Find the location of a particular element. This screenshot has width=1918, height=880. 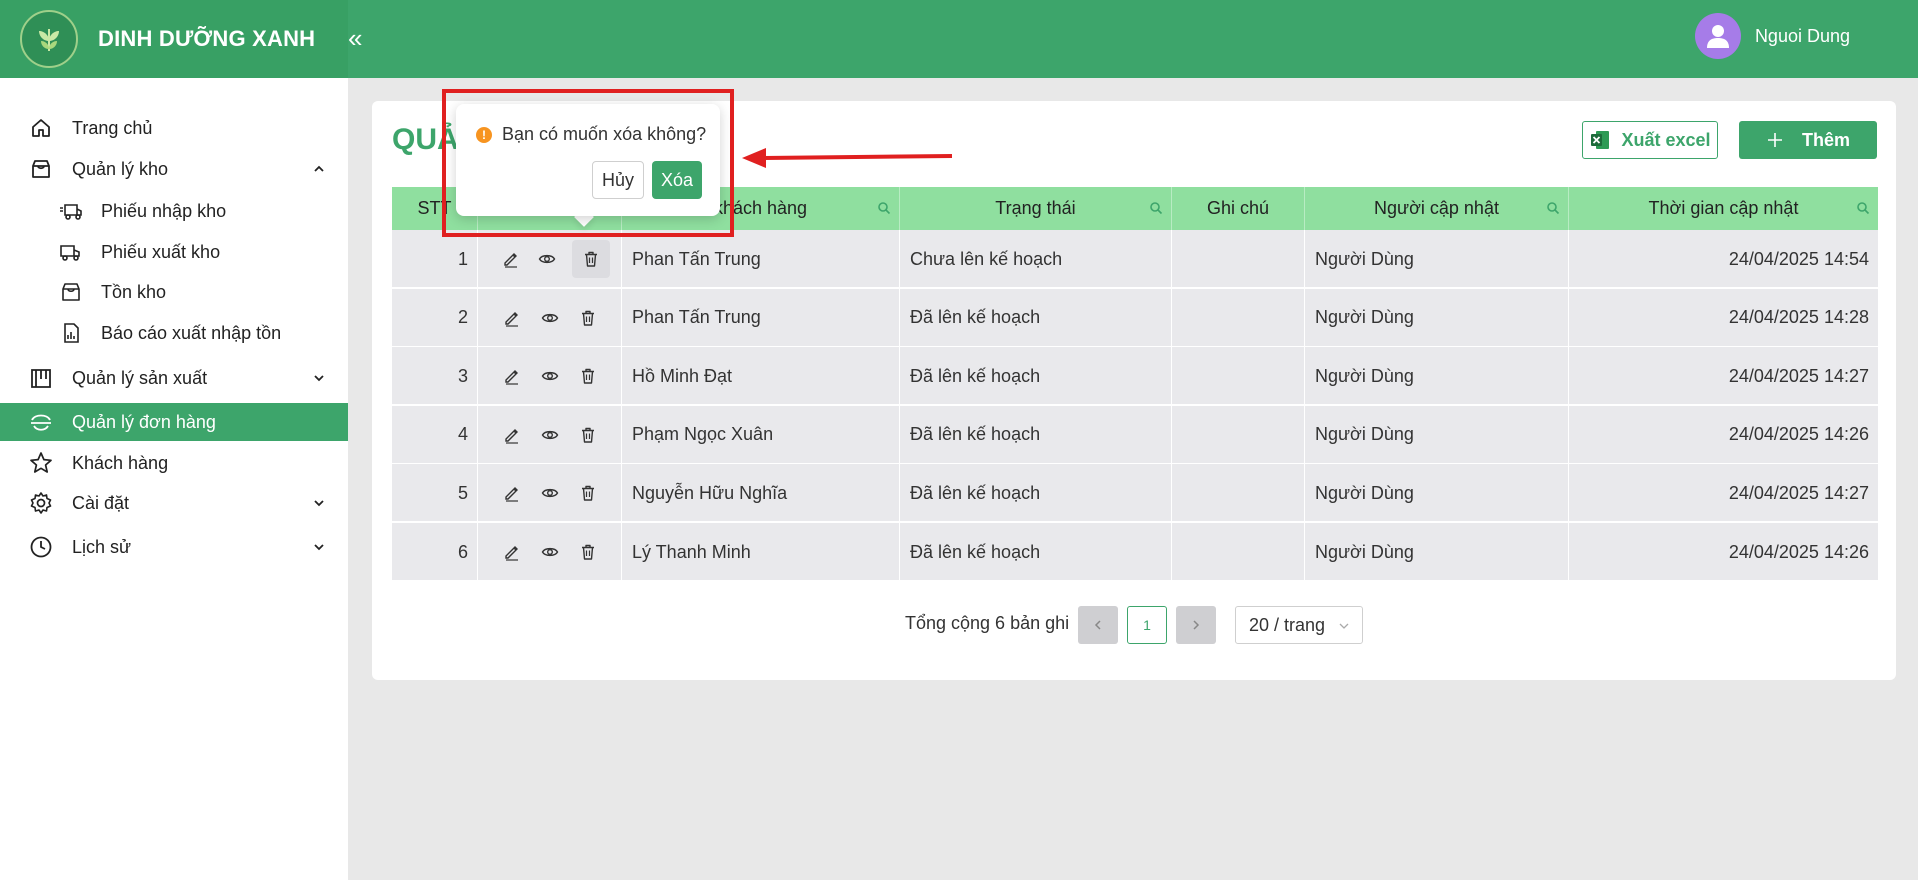

excel-icon is located at coordinates (1600, 140).